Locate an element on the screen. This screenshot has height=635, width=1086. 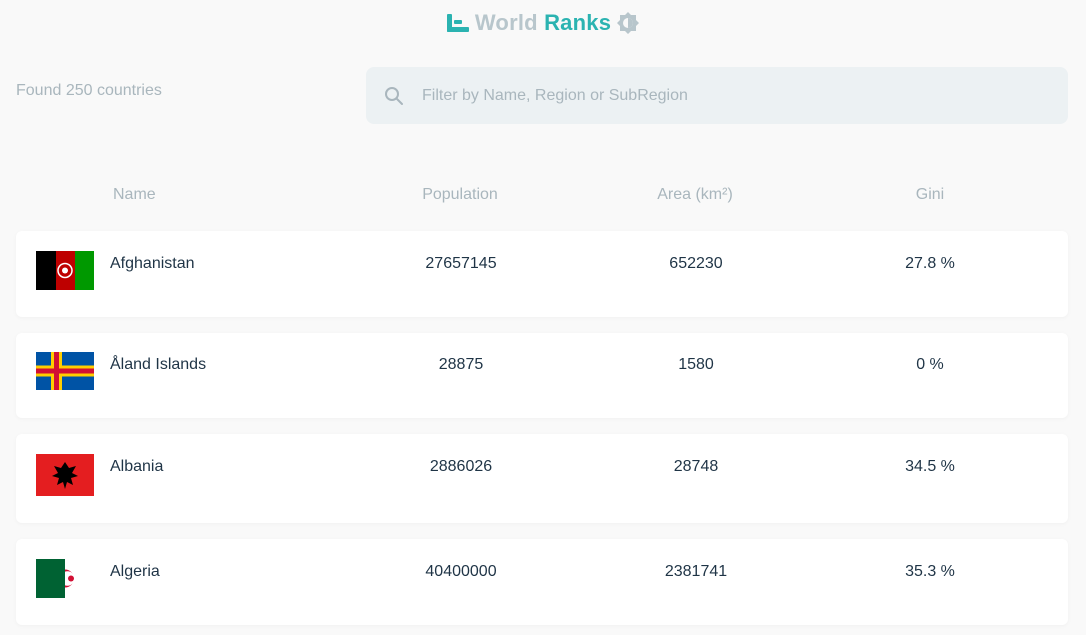
country-area: 652230 is located at coordinates (696, 263).